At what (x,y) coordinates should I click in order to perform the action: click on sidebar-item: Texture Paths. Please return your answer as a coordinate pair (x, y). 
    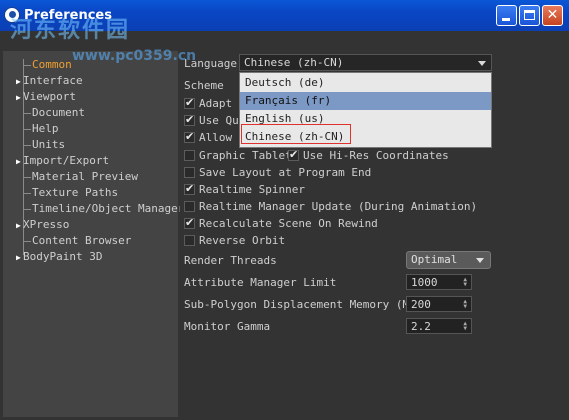
    Looking at the image, I should click on (71, 192).